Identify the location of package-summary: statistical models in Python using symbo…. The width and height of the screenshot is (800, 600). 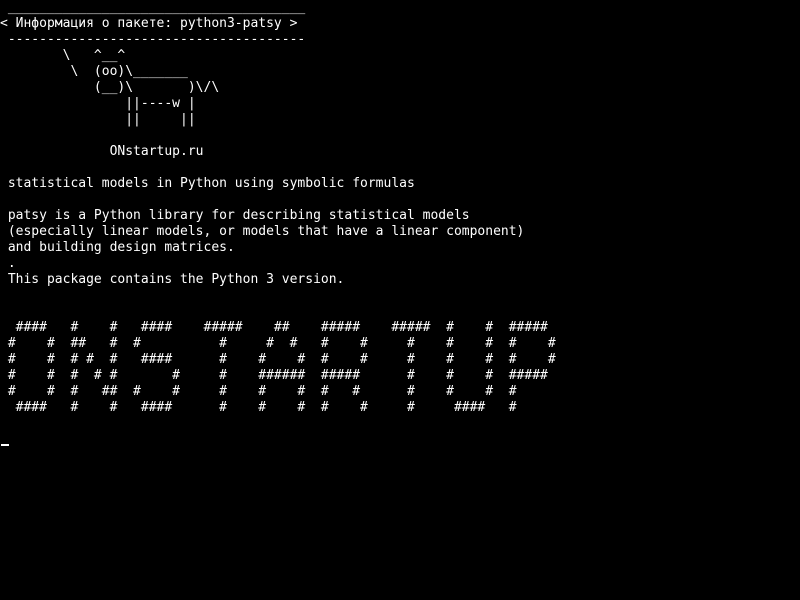
(207, 183).